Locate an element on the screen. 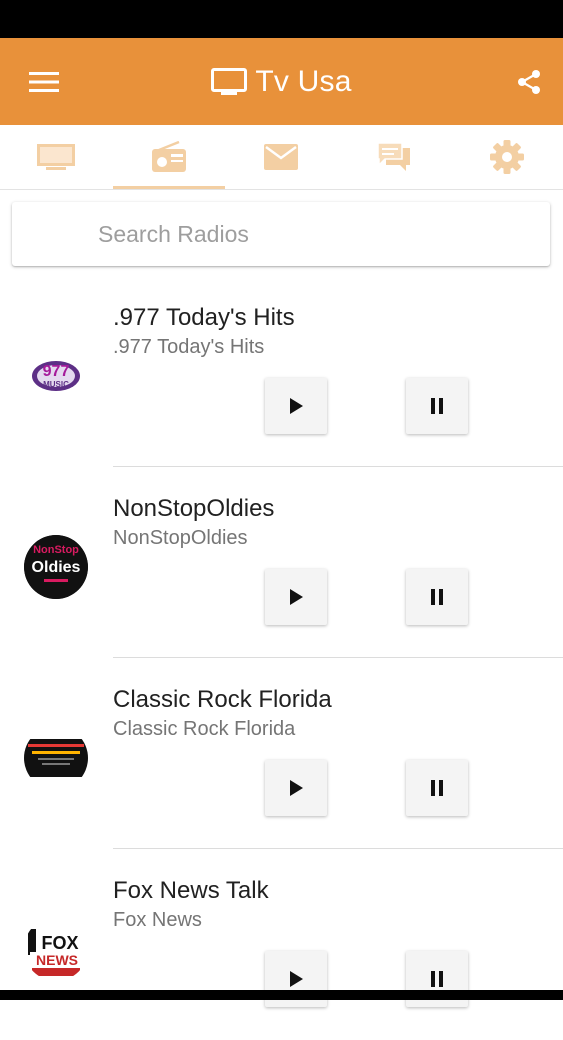 The height and width of the screenshot is (1040, 563). tab-mail is located at coordinates (281, 157).